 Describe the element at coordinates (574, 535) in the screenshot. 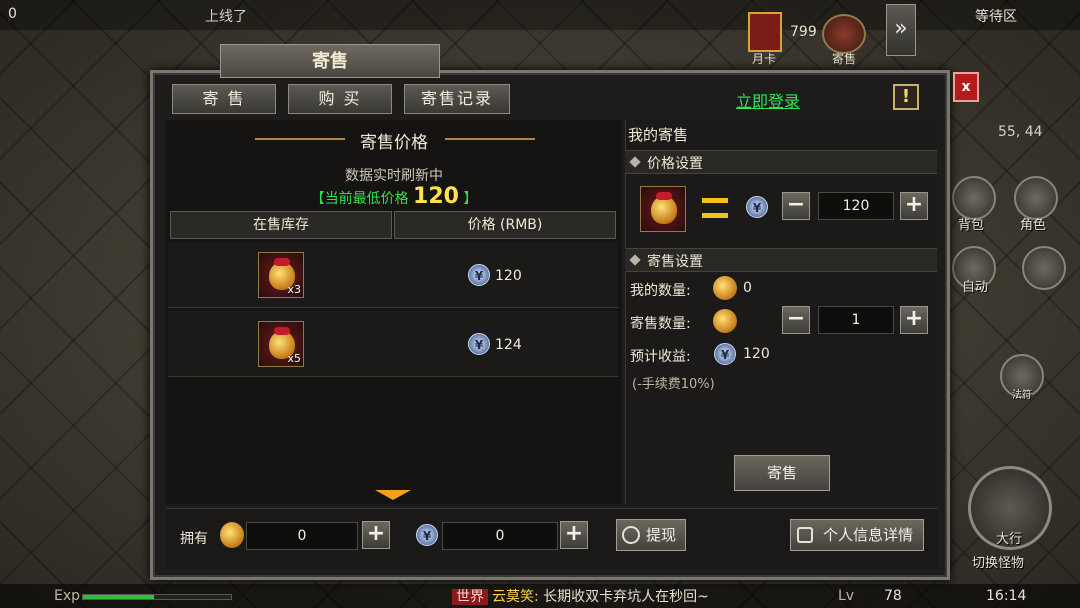

I see `rmb-plus-button: +` at that location.